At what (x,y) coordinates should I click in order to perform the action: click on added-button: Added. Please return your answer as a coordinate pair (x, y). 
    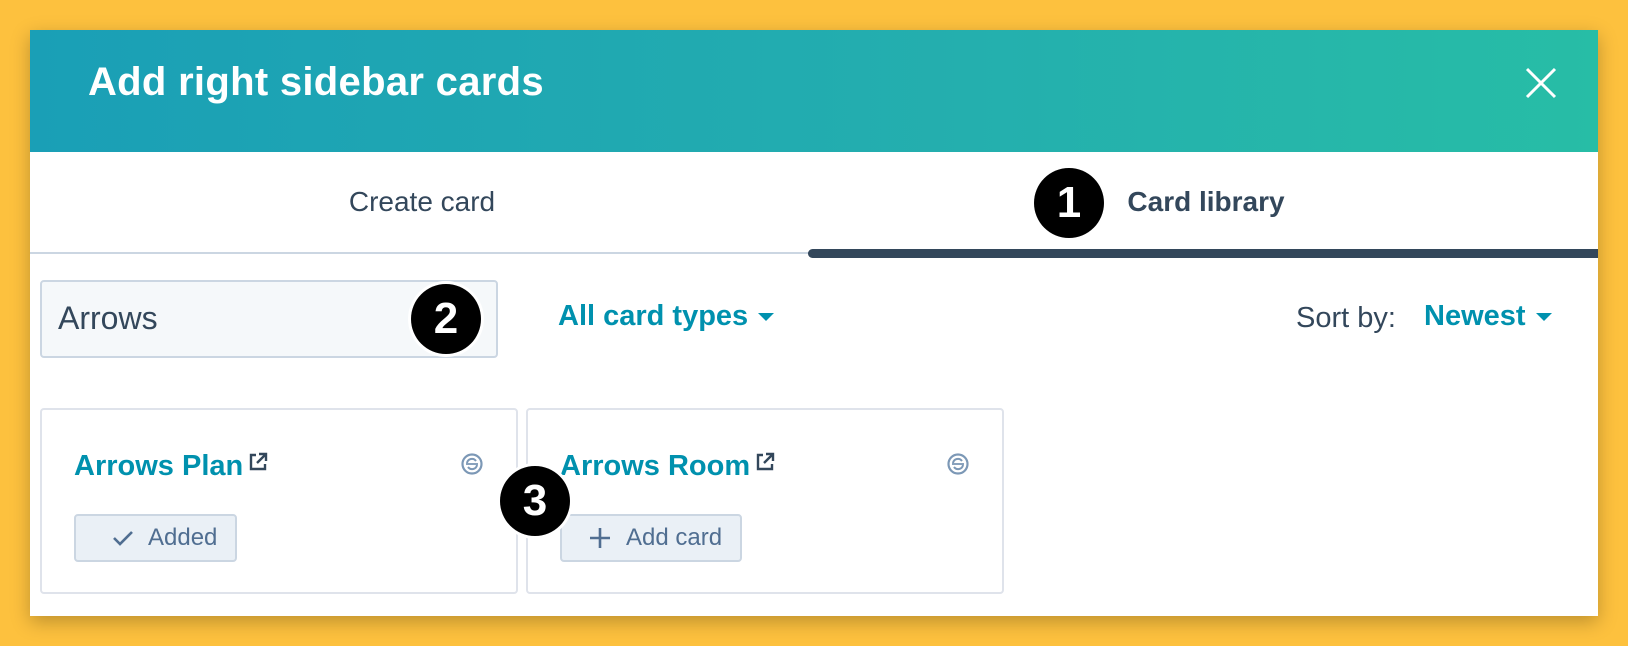
    Looking at the image, I should click on (156, 538).